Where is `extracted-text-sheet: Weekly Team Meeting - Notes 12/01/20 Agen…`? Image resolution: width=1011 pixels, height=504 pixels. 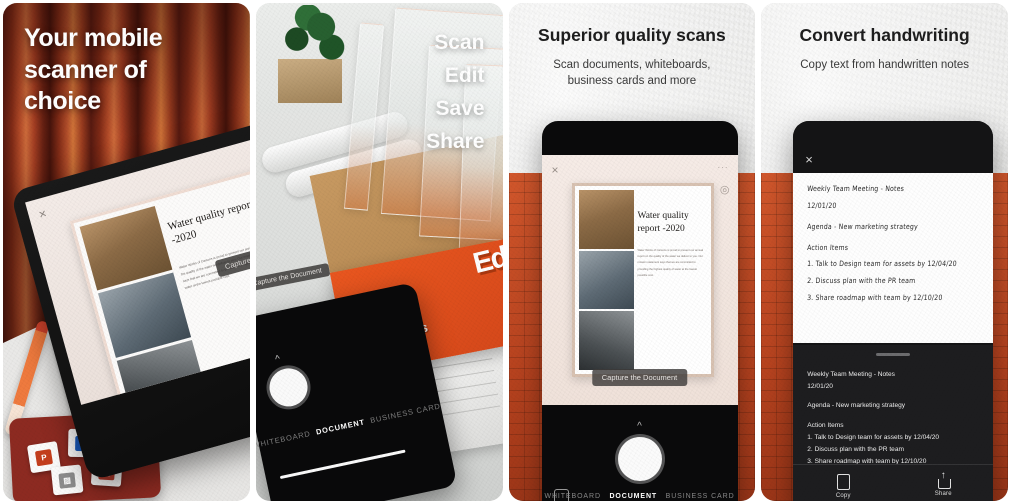
extracted-text-sheet: Weekly Team Meeting - Notes 12/01/20 Agen… is located at coordinates (893, 423).